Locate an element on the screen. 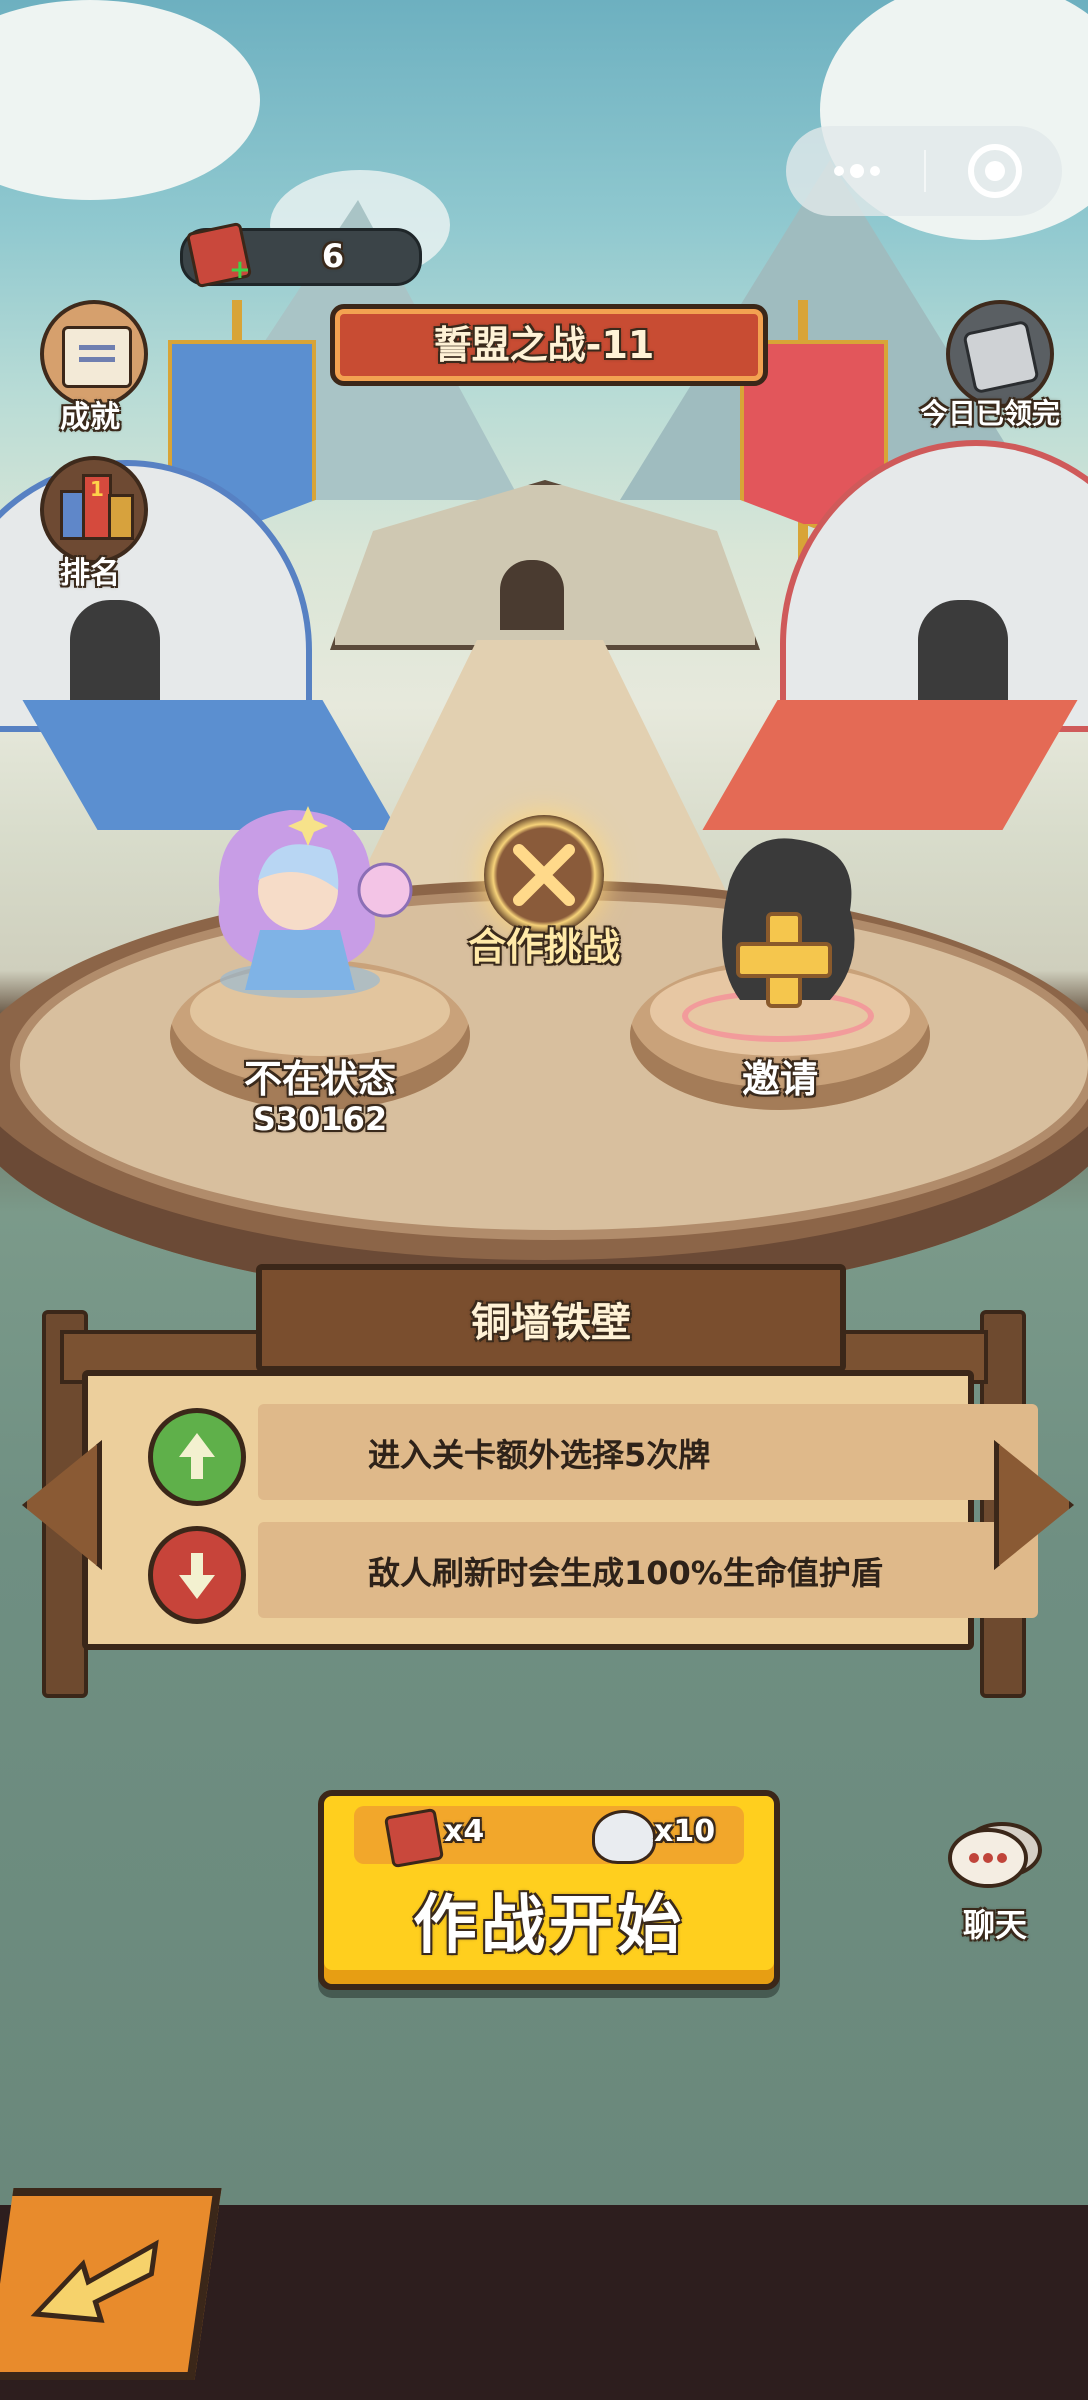  modifier-title: 铜墙铁壁 is located at coordinates (551, 1323).